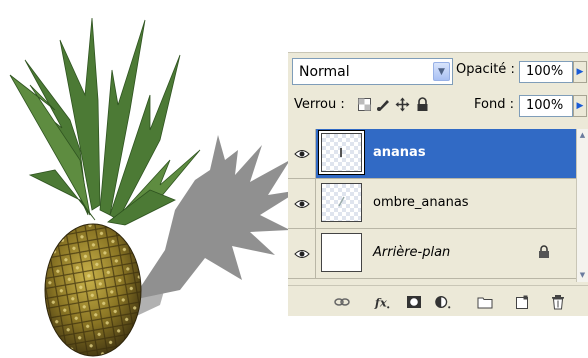 Image resolution: width=588 pixels, height=358 pixels. Describe the element at coordinates (414, 302) in the screenshot. I see `layer-mask-icon` at that location.